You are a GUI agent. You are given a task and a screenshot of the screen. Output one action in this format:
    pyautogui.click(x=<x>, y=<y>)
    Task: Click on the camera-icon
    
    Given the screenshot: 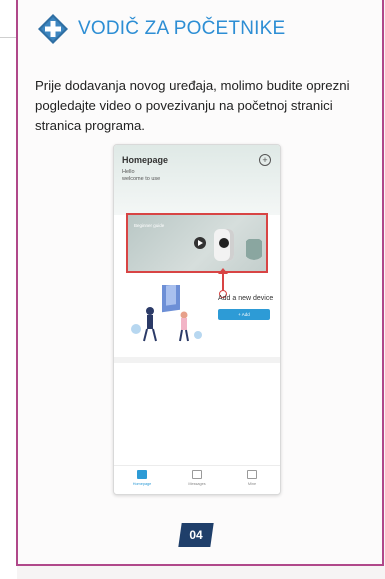 What is the action you would take?
    pyautogui.click(x=224, y=245)
    